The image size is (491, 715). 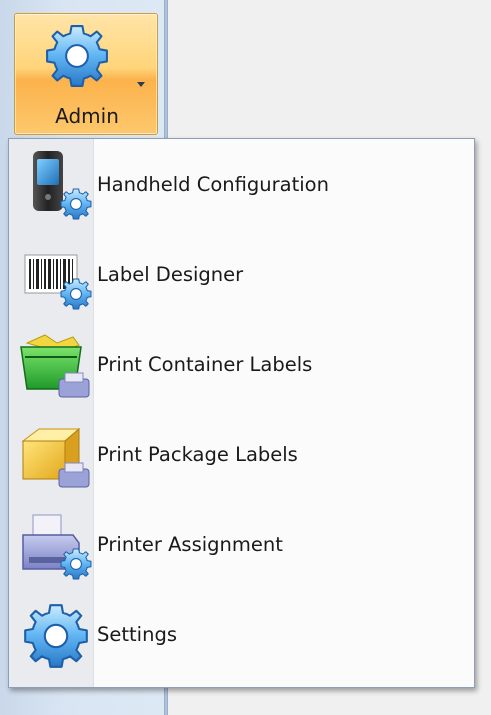 What do you see at coordinates (87, 116) in the screenshot?
I see `admin-button-label: Admin` at bounding box center [87, 116].